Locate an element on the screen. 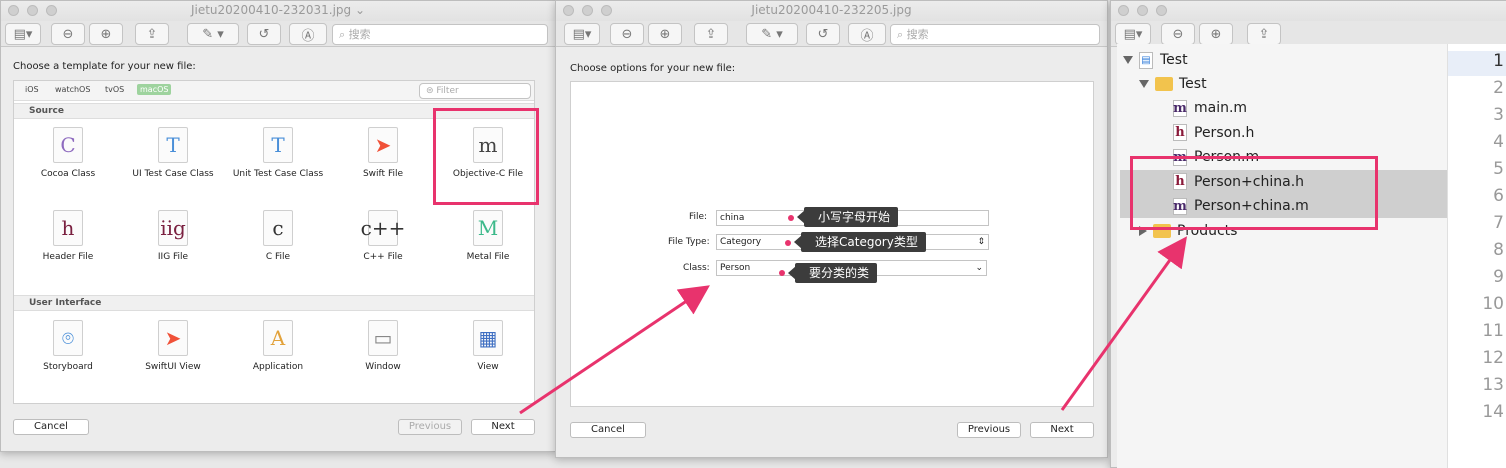 This screenshot has height=468, width=1506. template-prompt: Choose a template for your new file: is located at coordinates (104, 66).